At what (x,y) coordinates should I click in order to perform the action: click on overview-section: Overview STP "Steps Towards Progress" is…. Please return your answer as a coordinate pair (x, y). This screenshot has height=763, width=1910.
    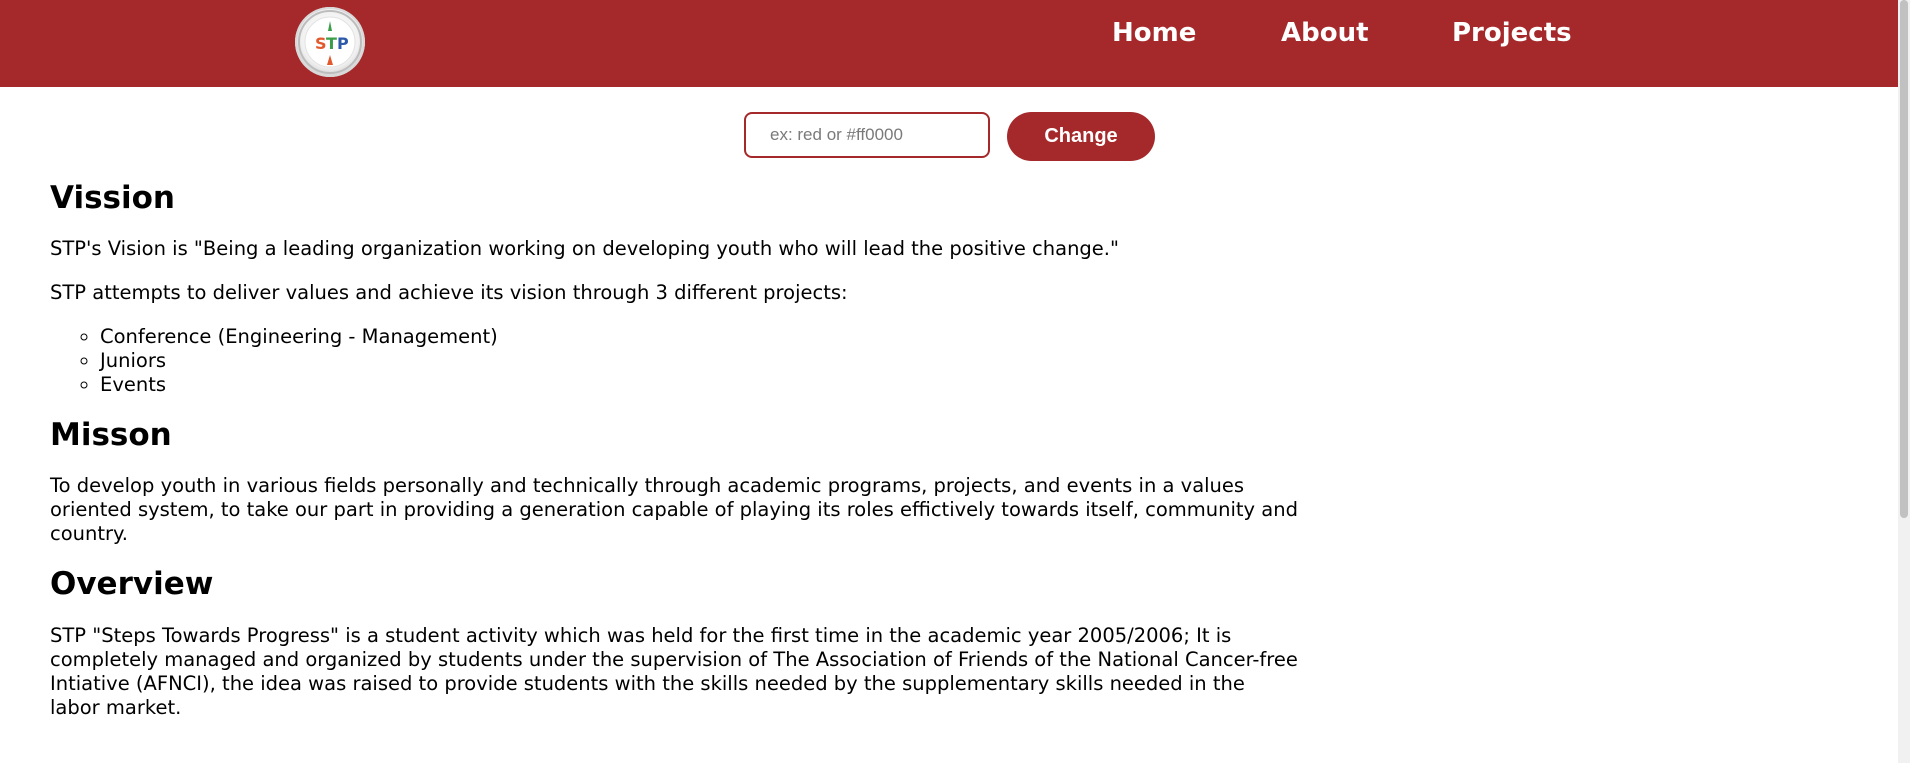
    Looking at the image, I should click on (675, 642).